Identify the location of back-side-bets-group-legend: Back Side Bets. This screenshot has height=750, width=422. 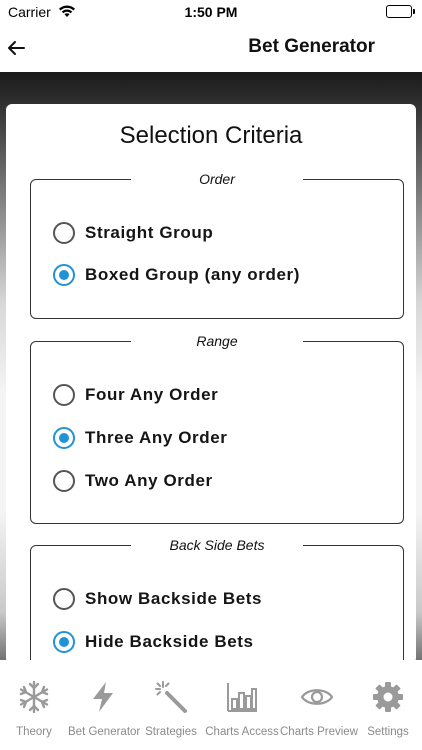
(217, 546).